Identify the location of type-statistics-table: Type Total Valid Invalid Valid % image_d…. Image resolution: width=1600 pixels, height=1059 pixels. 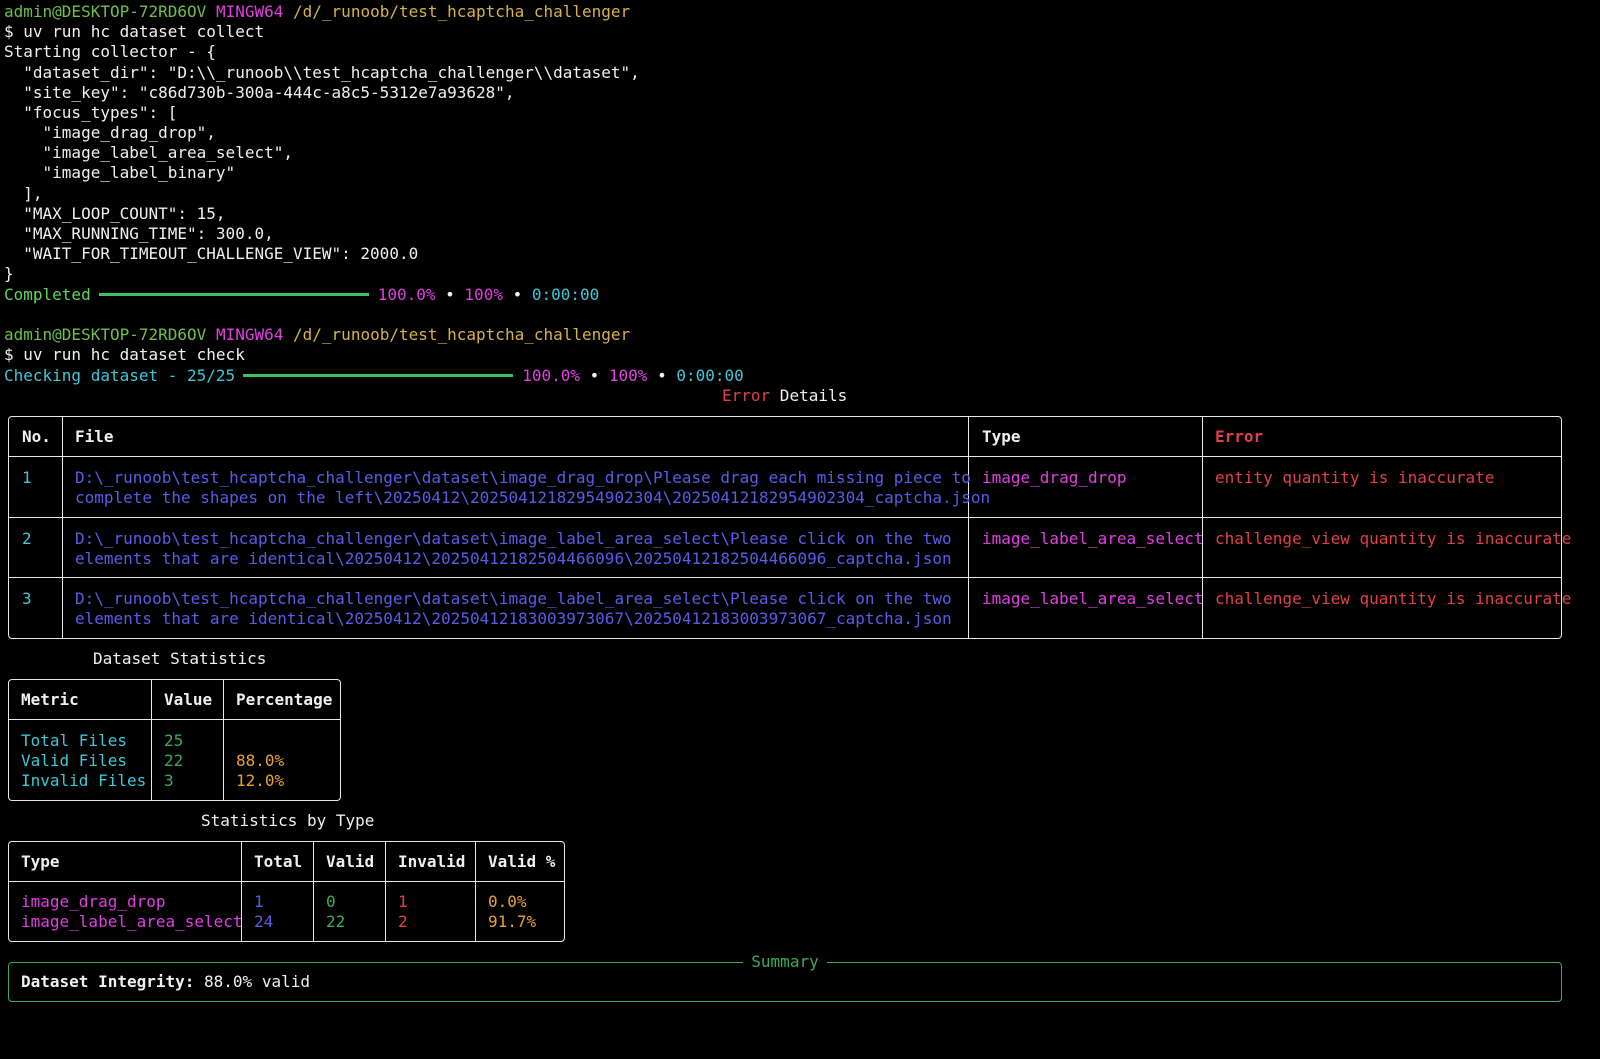
(286, 891).